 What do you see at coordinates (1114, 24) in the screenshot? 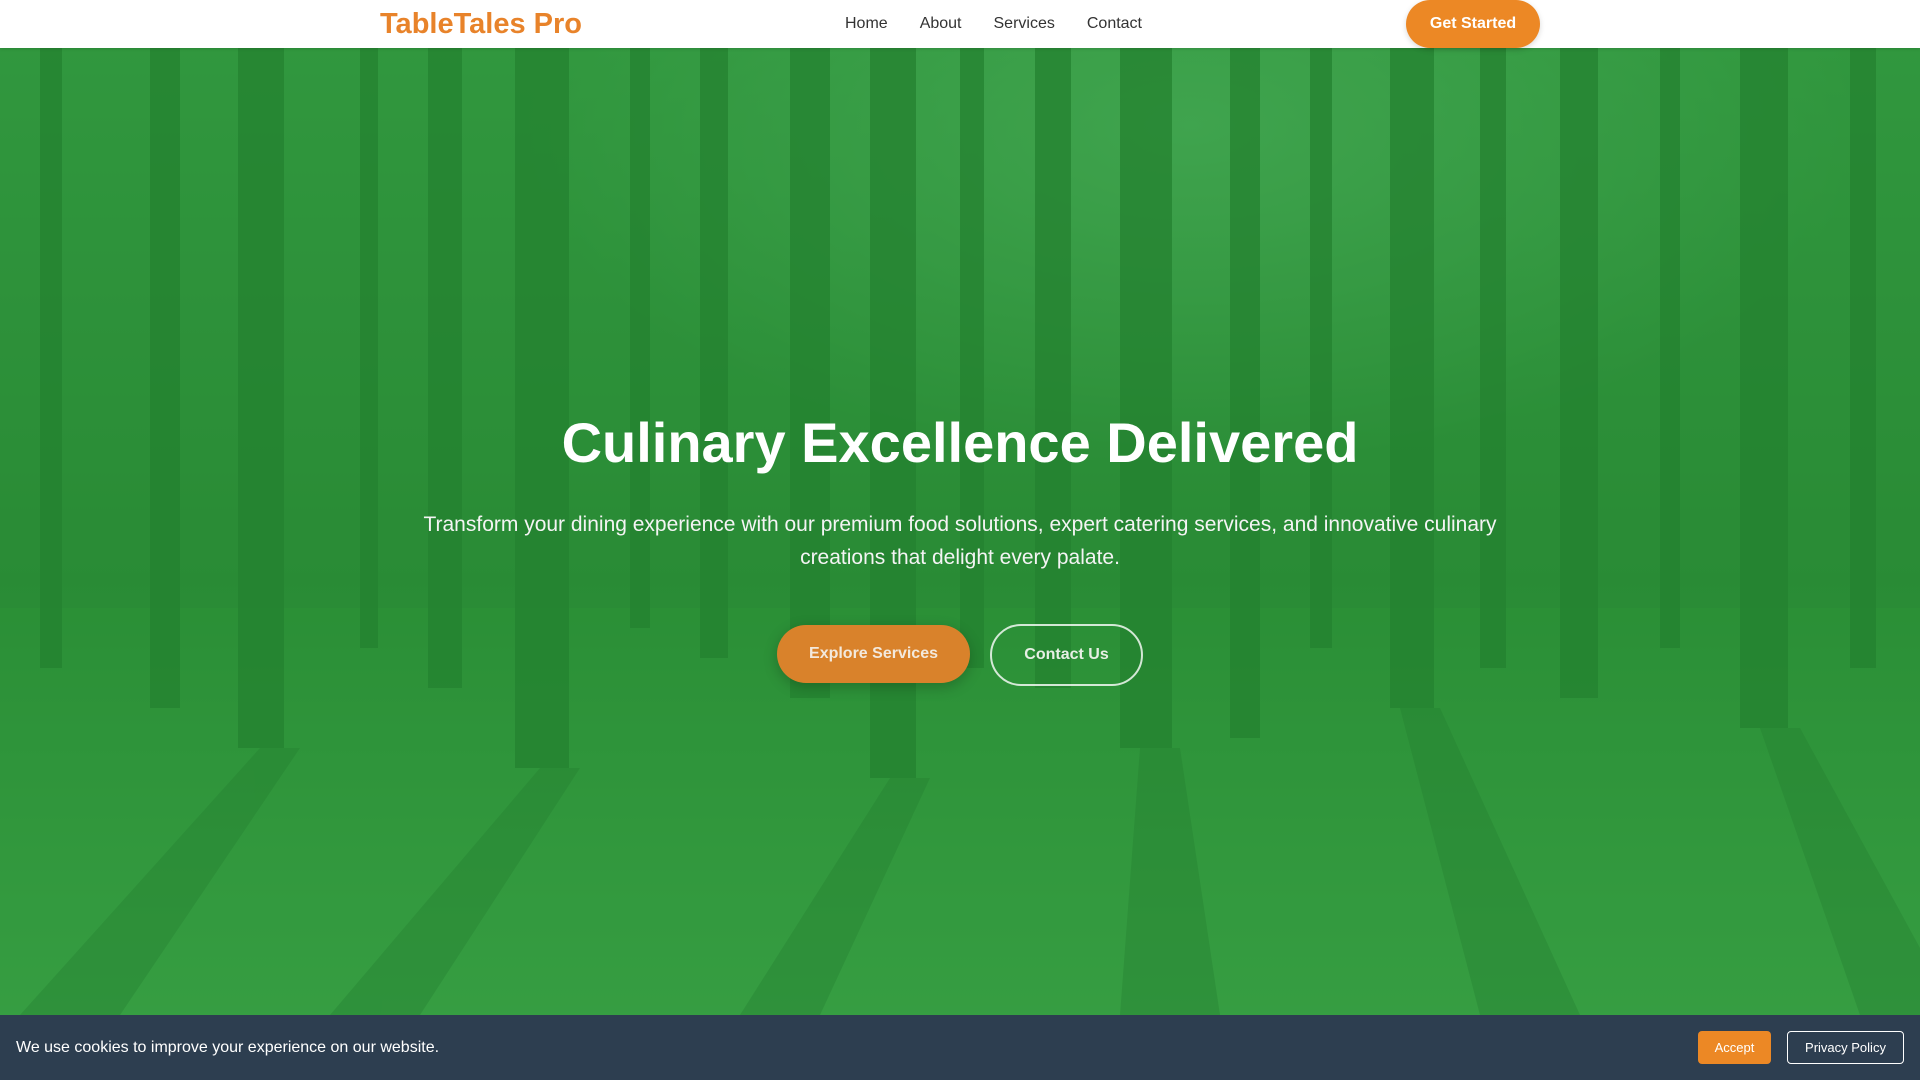
I see `nav-link-contact: Contact` at bounding box center [1114, 24].